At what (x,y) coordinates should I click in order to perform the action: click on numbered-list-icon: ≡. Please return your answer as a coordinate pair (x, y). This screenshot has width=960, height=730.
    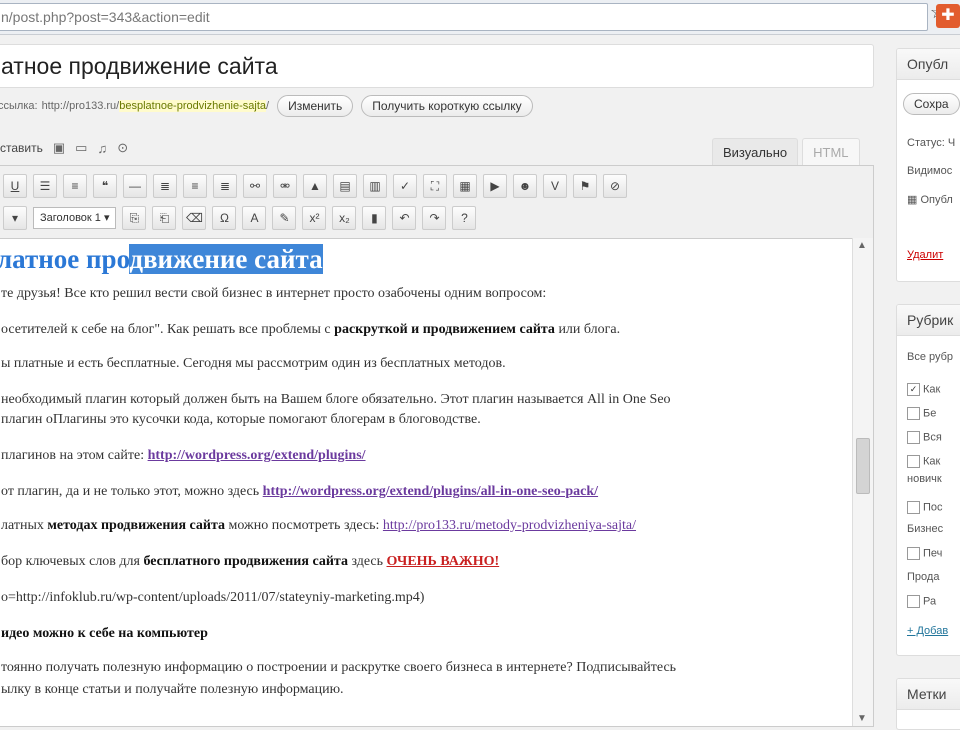
    Looking at the image, I should click on (75, 186).